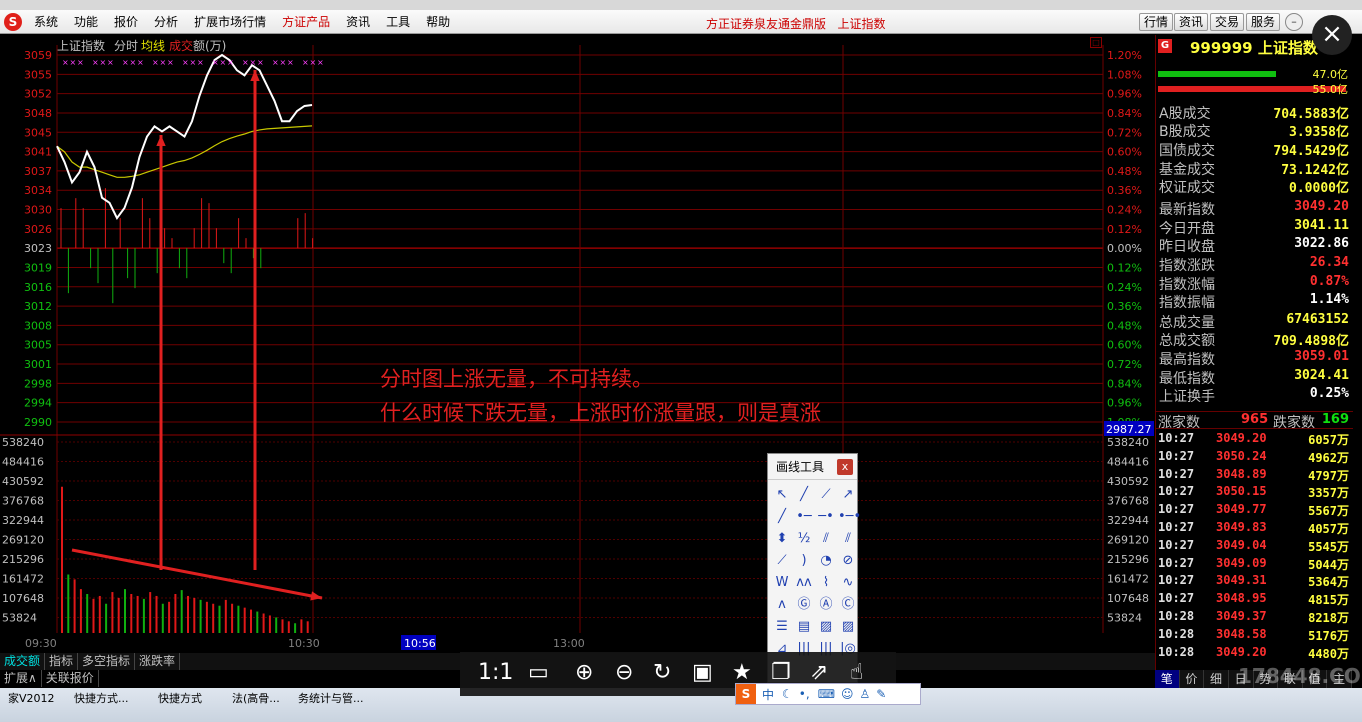 This screenshot has width=1362, height=722. What do you see at coordinates (848, 495) in the screenshot?
I see `ray-icon: ↗` at bounding box center [848, 495].